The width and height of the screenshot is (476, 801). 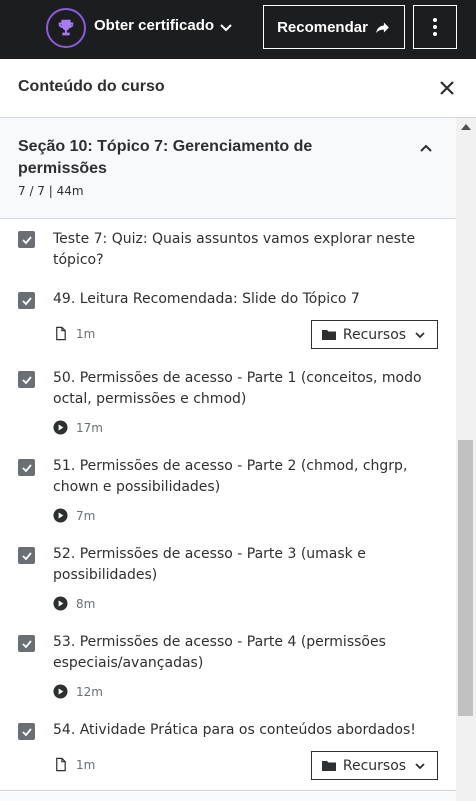 I want to click on scroll-up-arrow-icon, so click(x=466, y=127).